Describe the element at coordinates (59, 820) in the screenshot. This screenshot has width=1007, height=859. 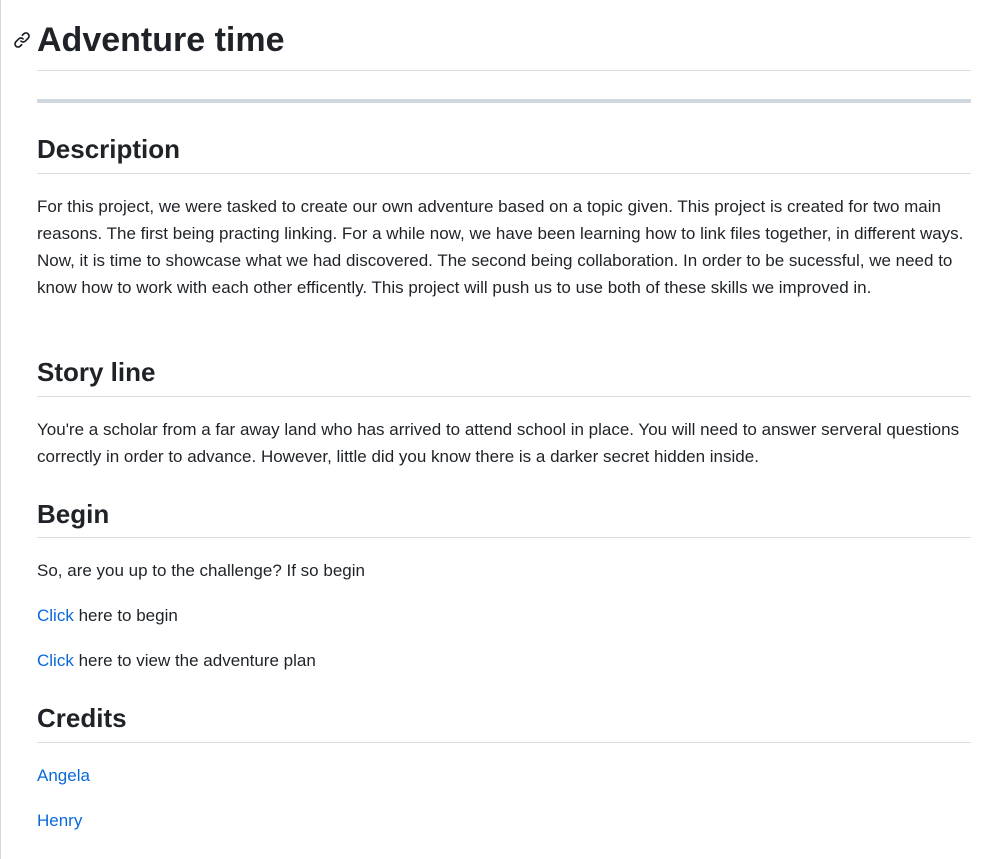
I see `credit-link-henry: Henry` at that location.